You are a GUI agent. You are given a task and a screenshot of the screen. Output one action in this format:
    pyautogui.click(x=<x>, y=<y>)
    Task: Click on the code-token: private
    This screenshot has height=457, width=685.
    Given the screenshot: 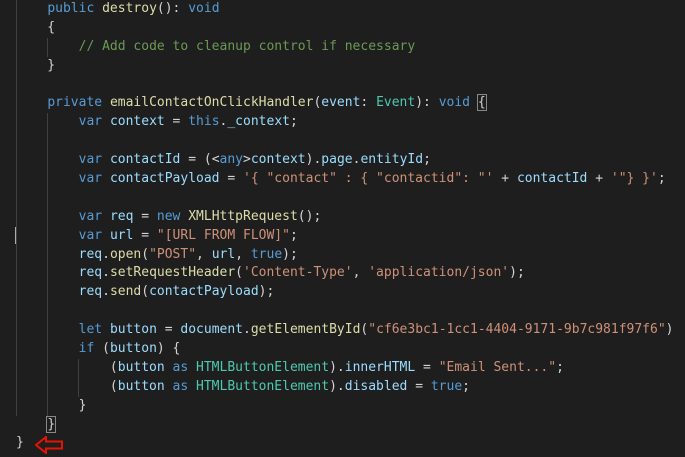 What is the action you would take?
    pyautogui.click(x=75, y=103)
    